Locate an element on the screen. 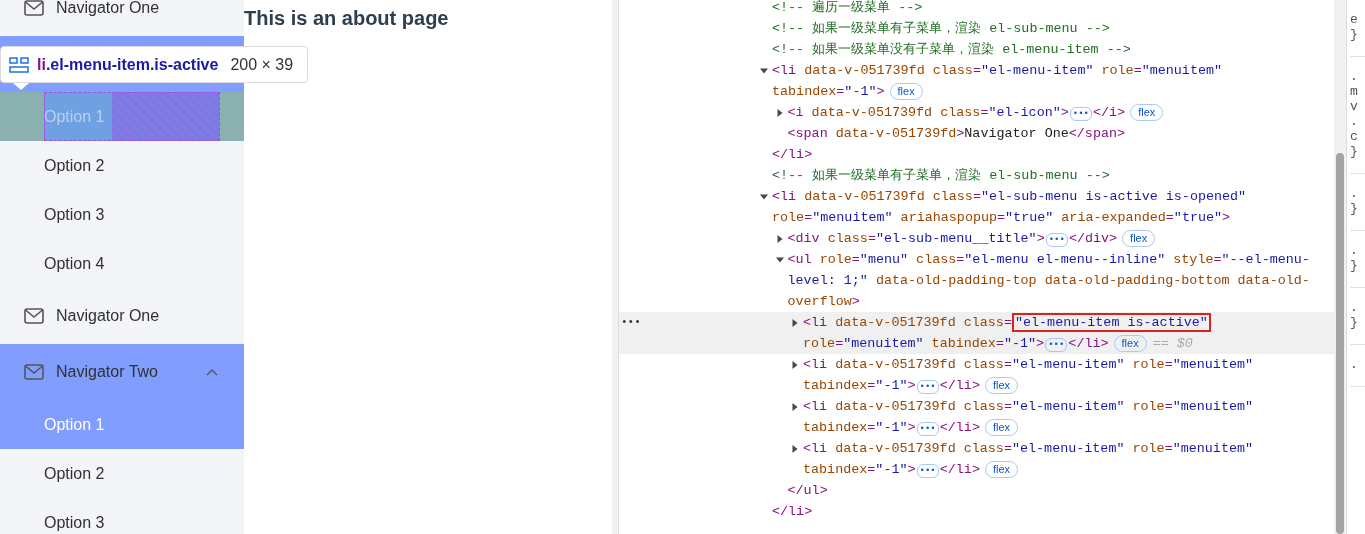 The image size is (1365, 534). menu-option: Option 4 is located at coordinates (122, 263).